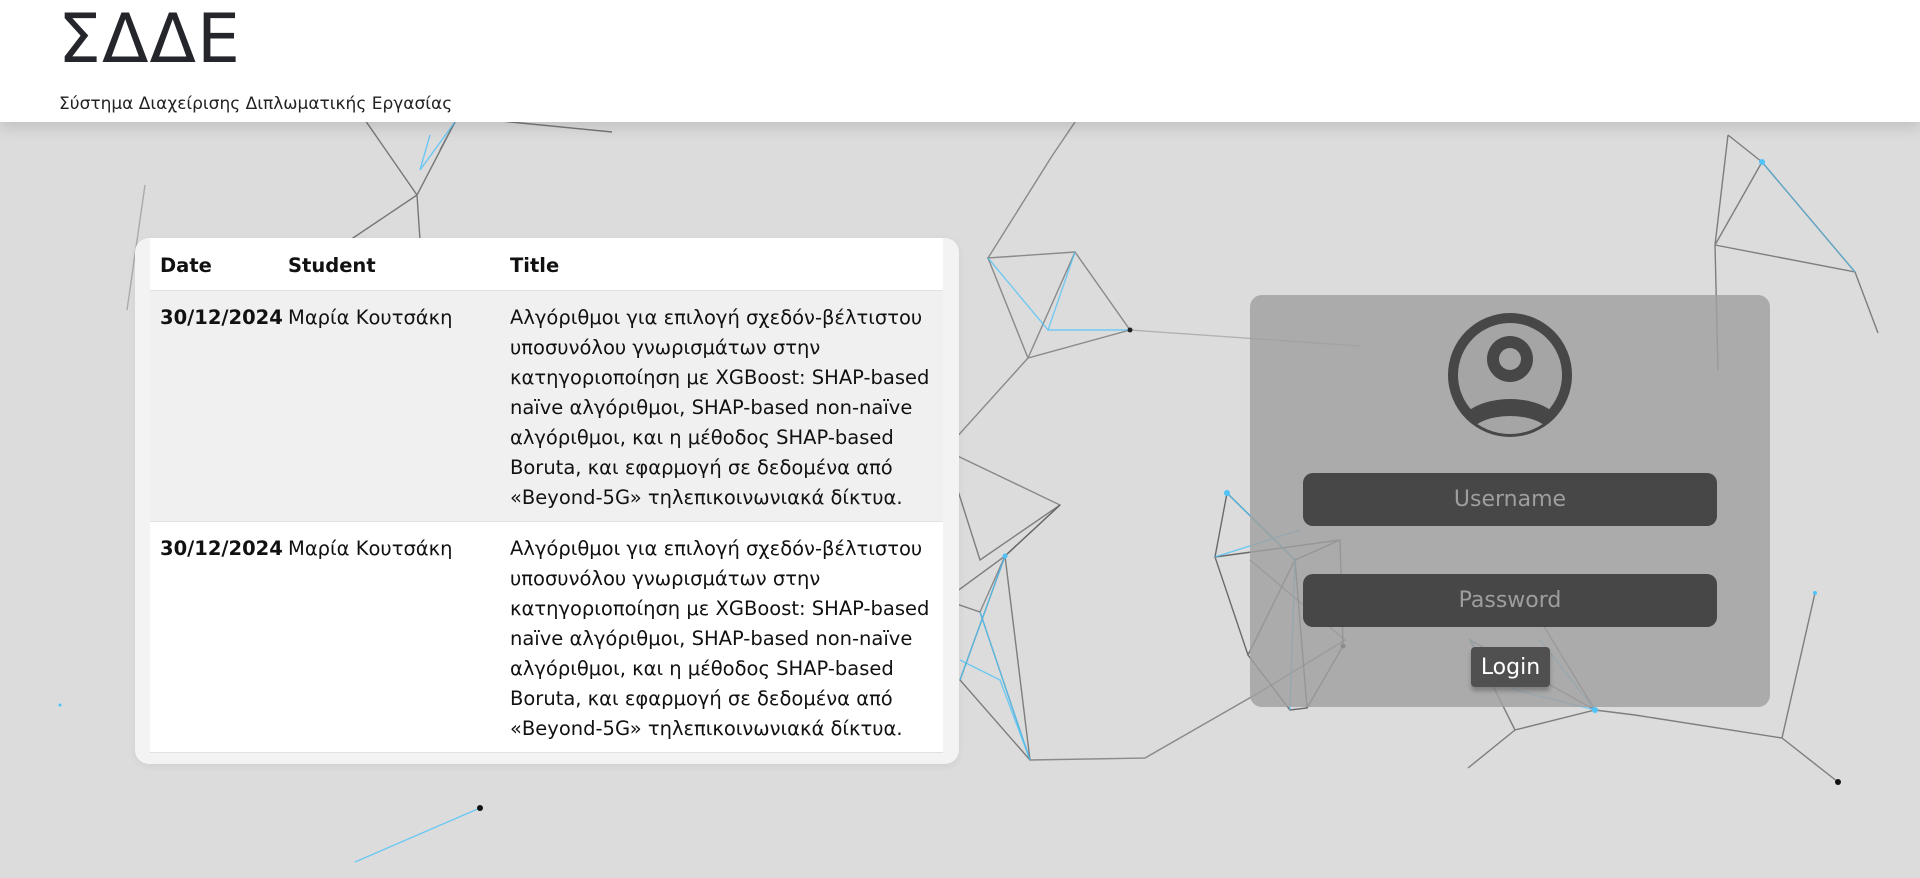 The image size is (1920, 878). Describe the element at coordinates (332, 265) in the screenshot. I see `column-header-student: Student` at that location.